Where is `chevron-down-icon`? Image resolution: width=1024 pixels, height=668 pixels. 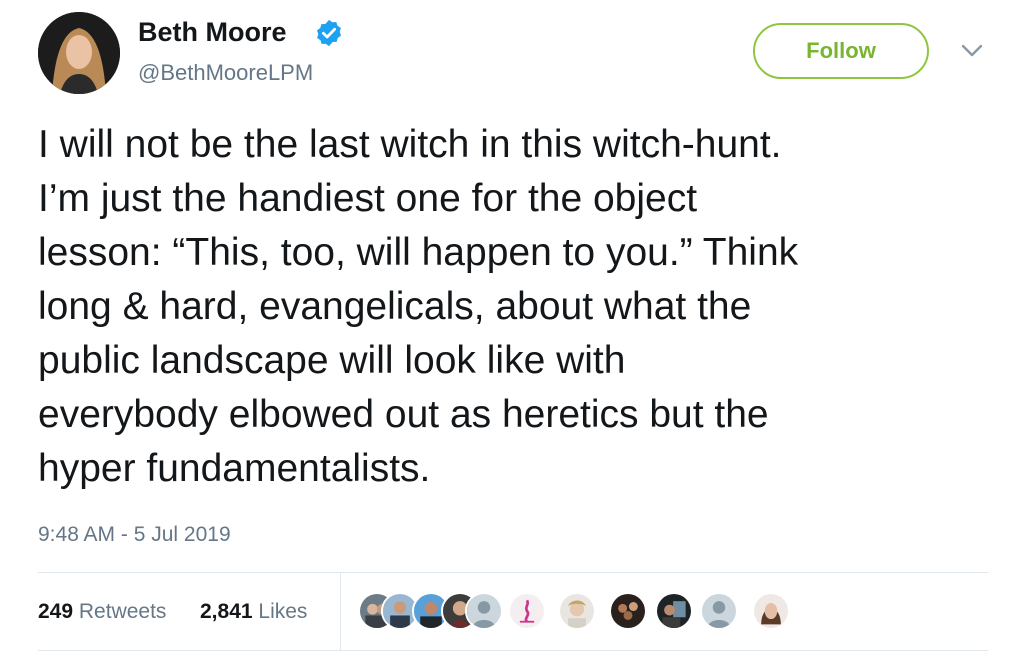
chevron-down-icon is located at coordinates (972, 51).